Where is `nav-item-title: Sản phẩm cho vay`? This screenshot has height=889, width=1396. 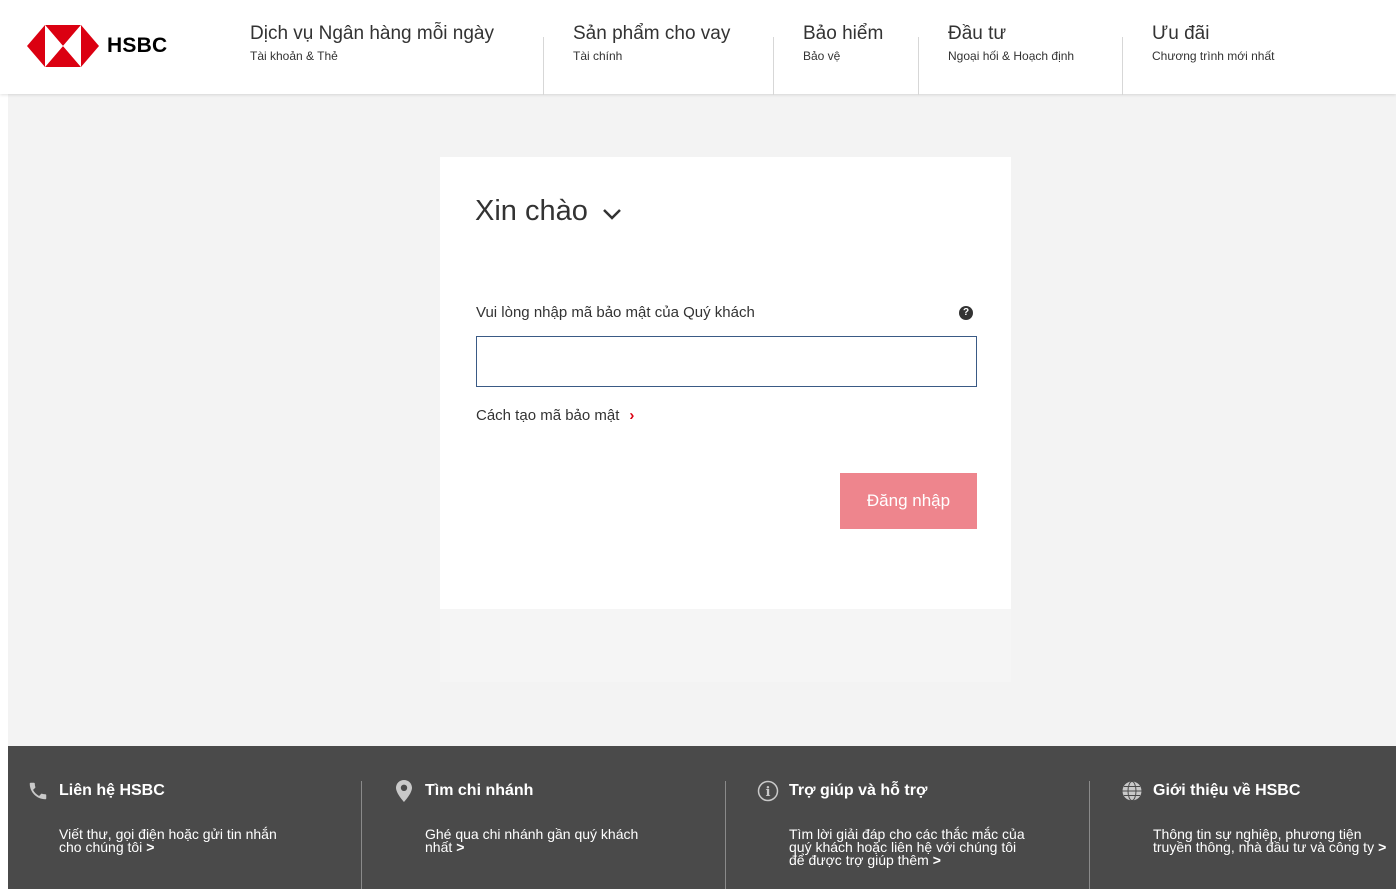
nav-item-title: Sản phẩm cho vay is located at coordinates (652, 33).